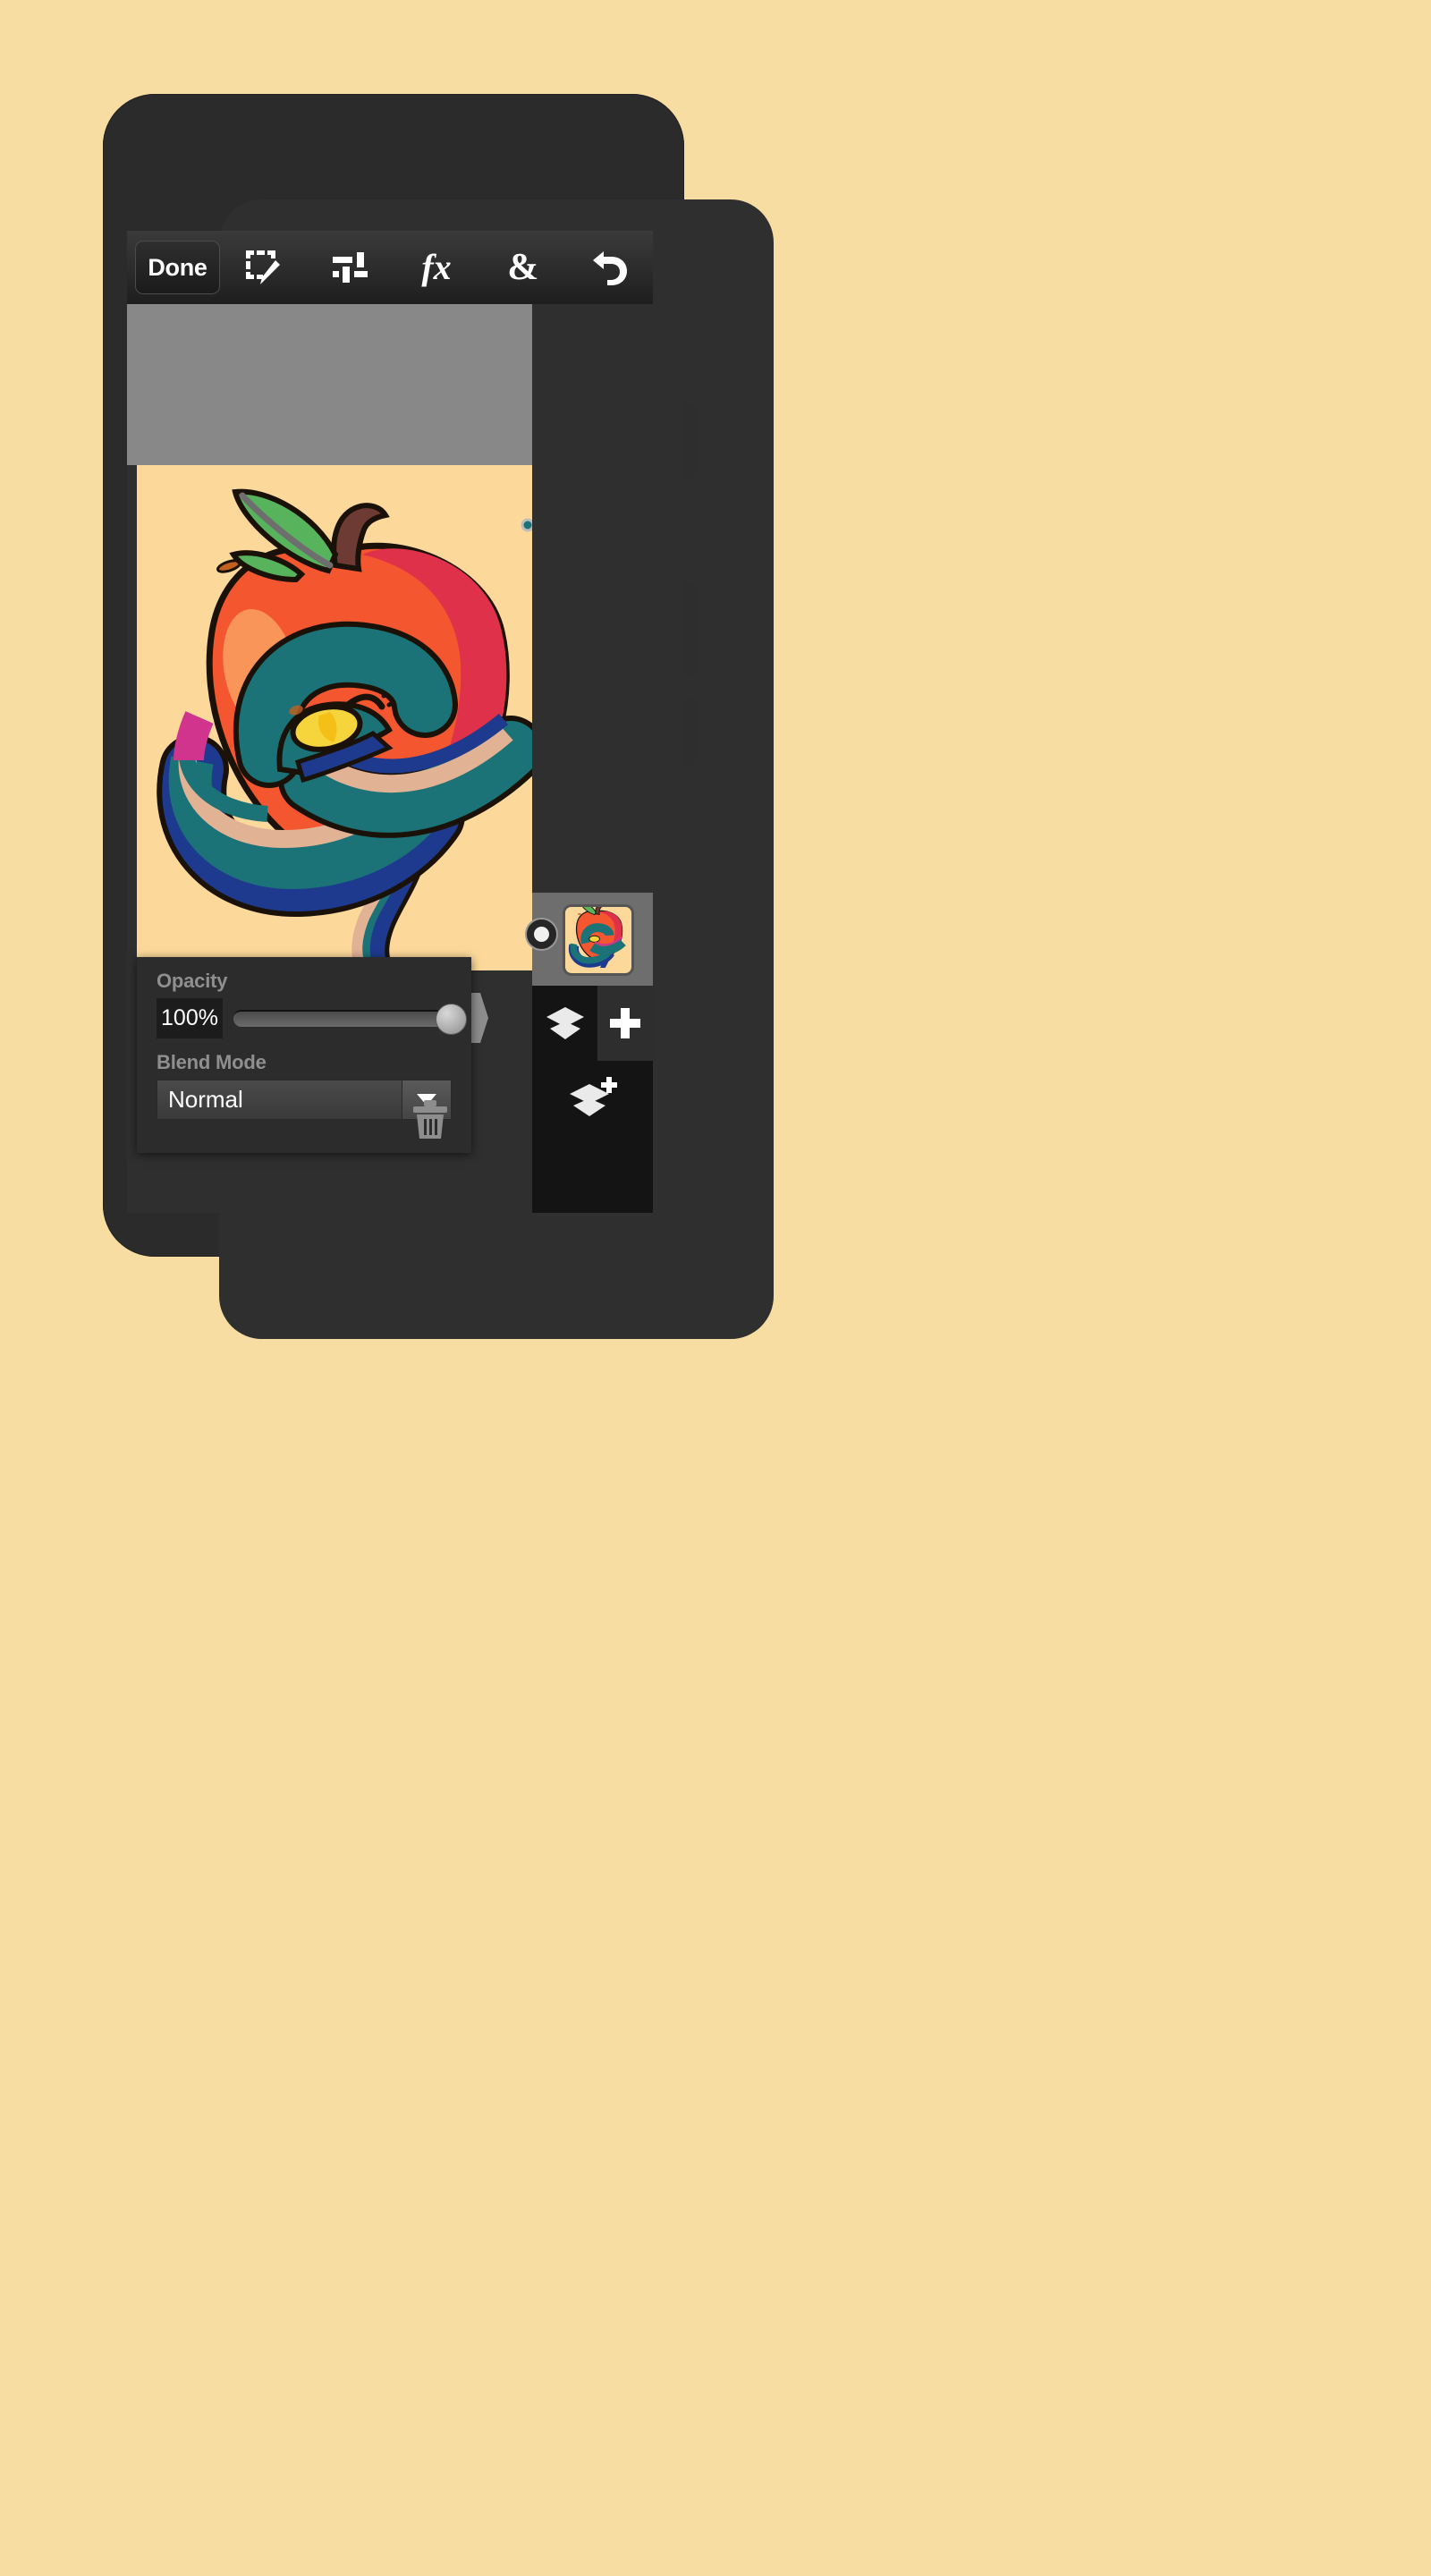  I want to click on fx-icon: fx, so click(437, 267).